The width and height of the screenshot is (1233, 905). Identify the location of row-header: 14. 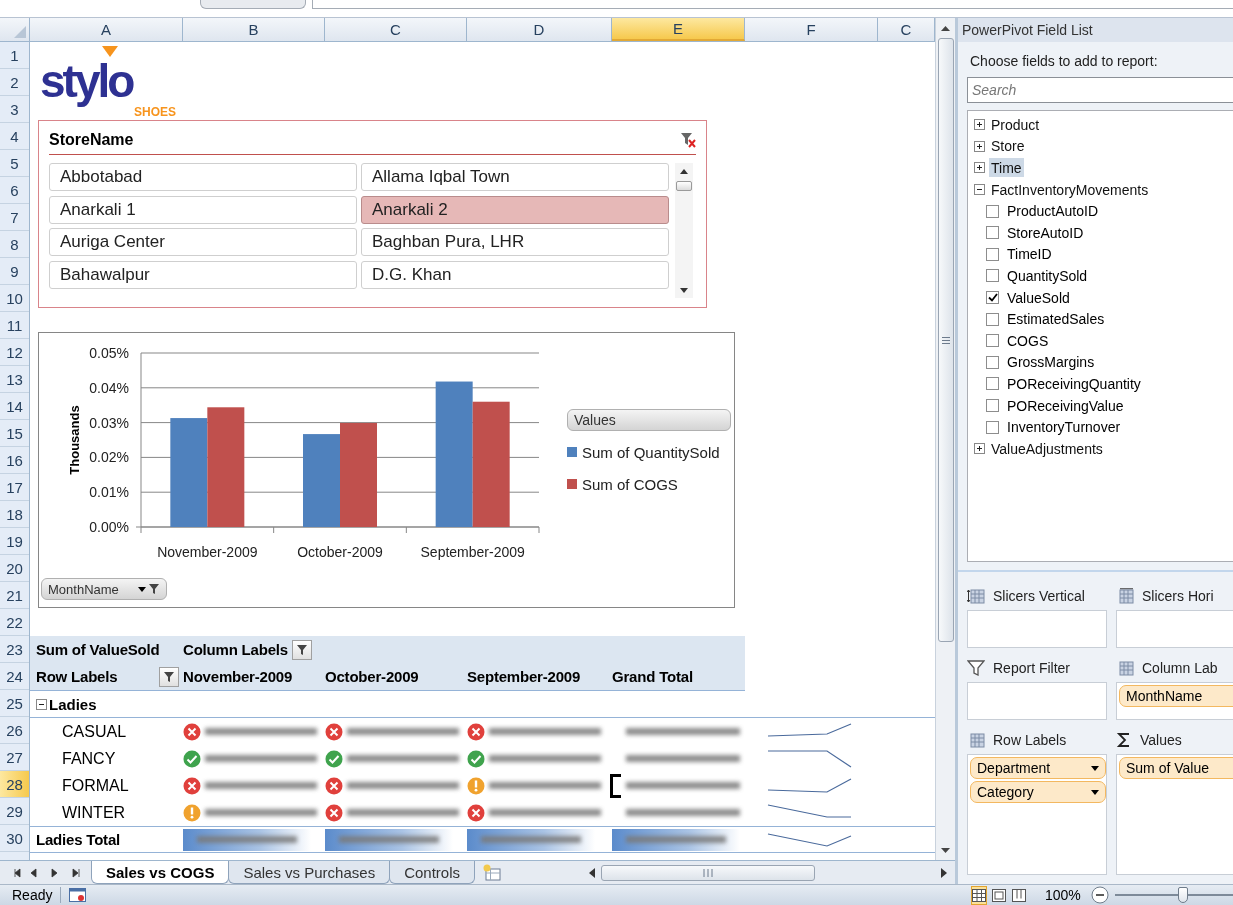
(14, 406).